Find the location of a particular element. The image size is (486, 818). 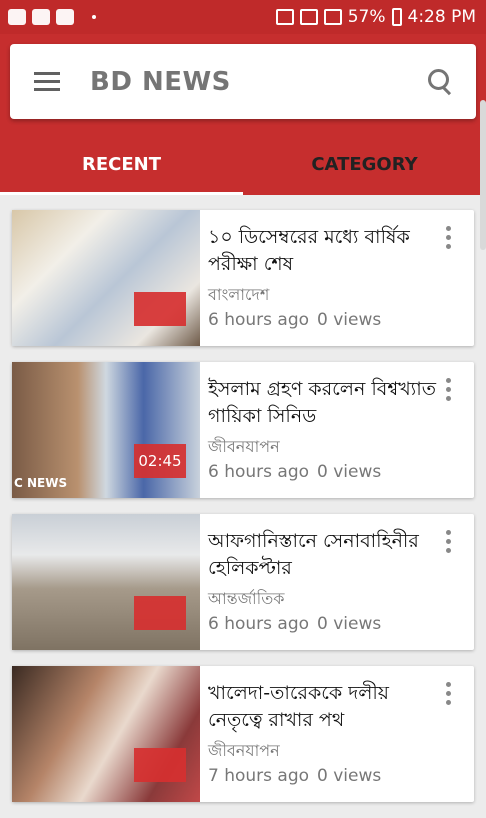

tab-category-label: CATEGORY is located at coordinates (364, 164).